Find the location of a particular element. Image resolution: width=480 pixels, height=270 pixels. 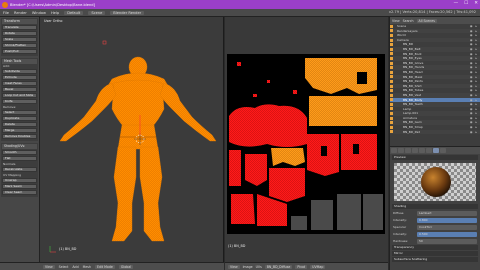

outliner-row: BN_BD_Pad ◉ ▸ is located at coordinates (435, 132).